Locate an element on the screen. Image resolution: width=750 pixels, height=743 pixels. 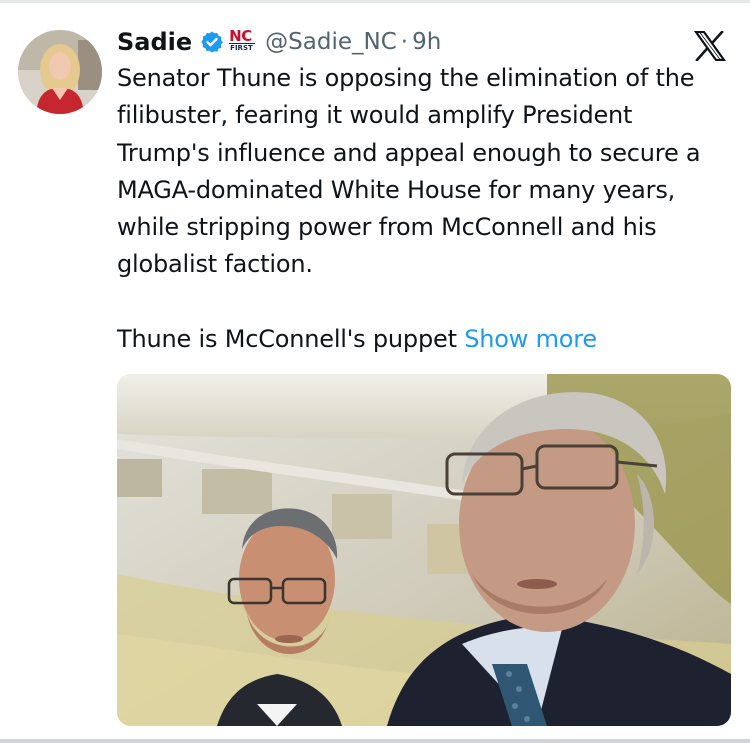
display-name: Sadie is located at coordinates (154, 42).